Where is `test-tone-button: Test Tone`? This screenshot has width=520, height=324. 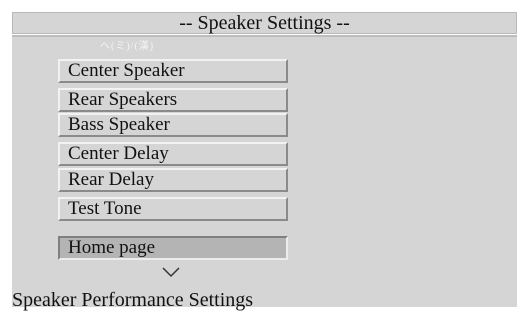
test-tone-button: Test Tone is located at coordinates (173, 209).